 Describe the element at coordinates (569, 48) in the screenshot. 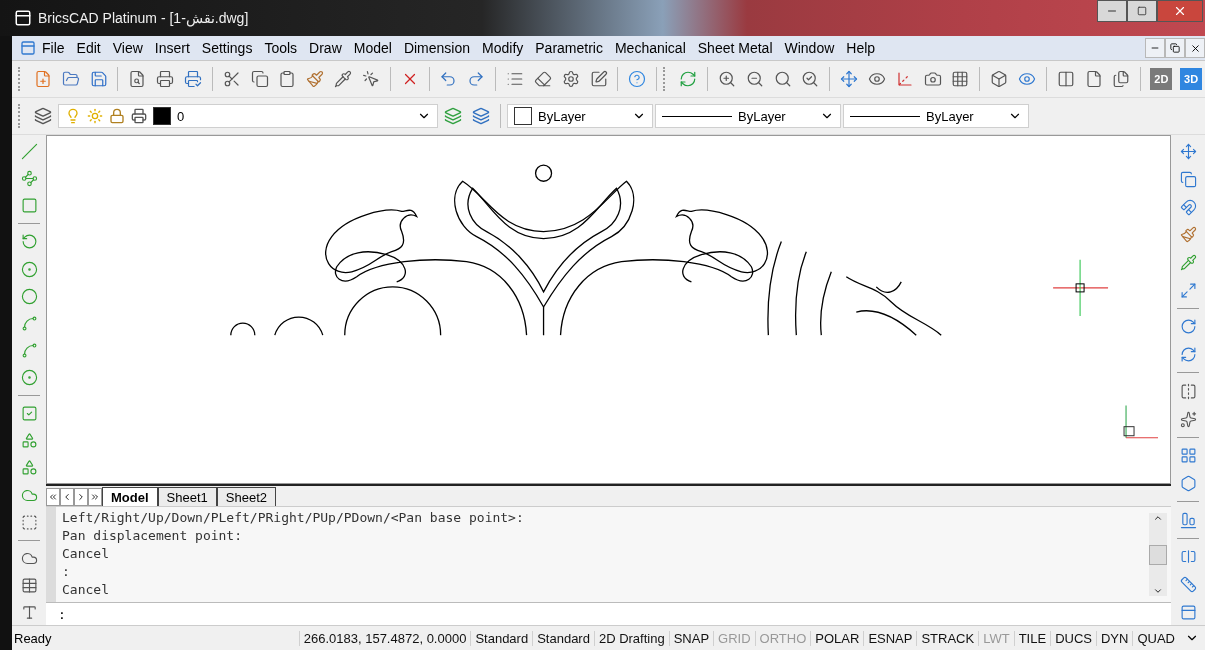

I see `menu-item: Parametric` at that location.